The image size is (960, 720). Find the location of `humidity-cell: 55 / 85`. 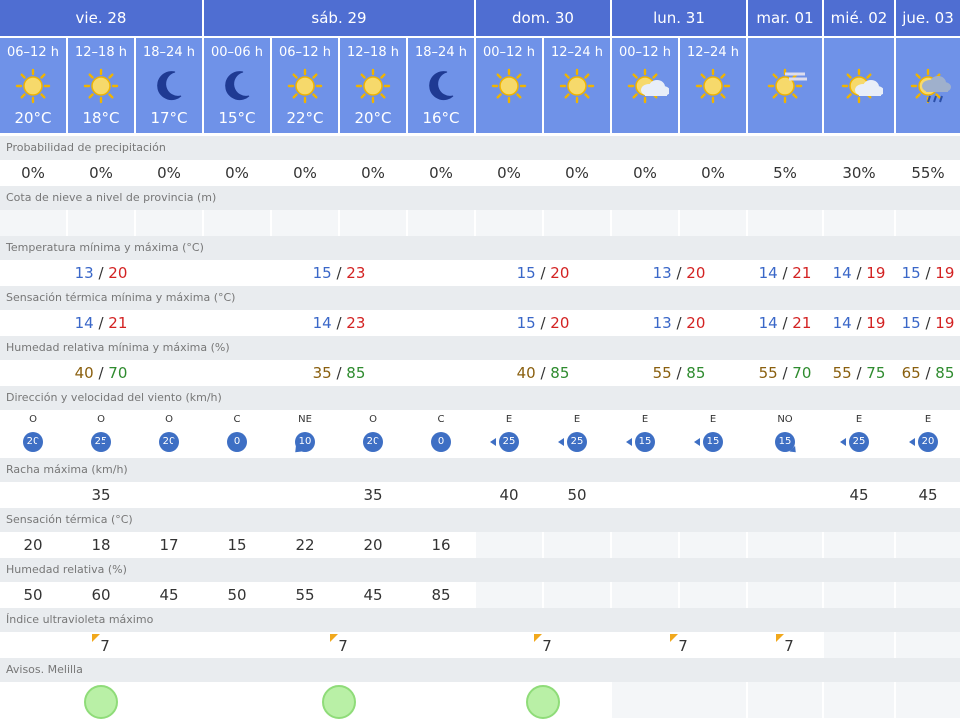

humidity-cell: 55 / 85 is located at coordinates (679, 373).